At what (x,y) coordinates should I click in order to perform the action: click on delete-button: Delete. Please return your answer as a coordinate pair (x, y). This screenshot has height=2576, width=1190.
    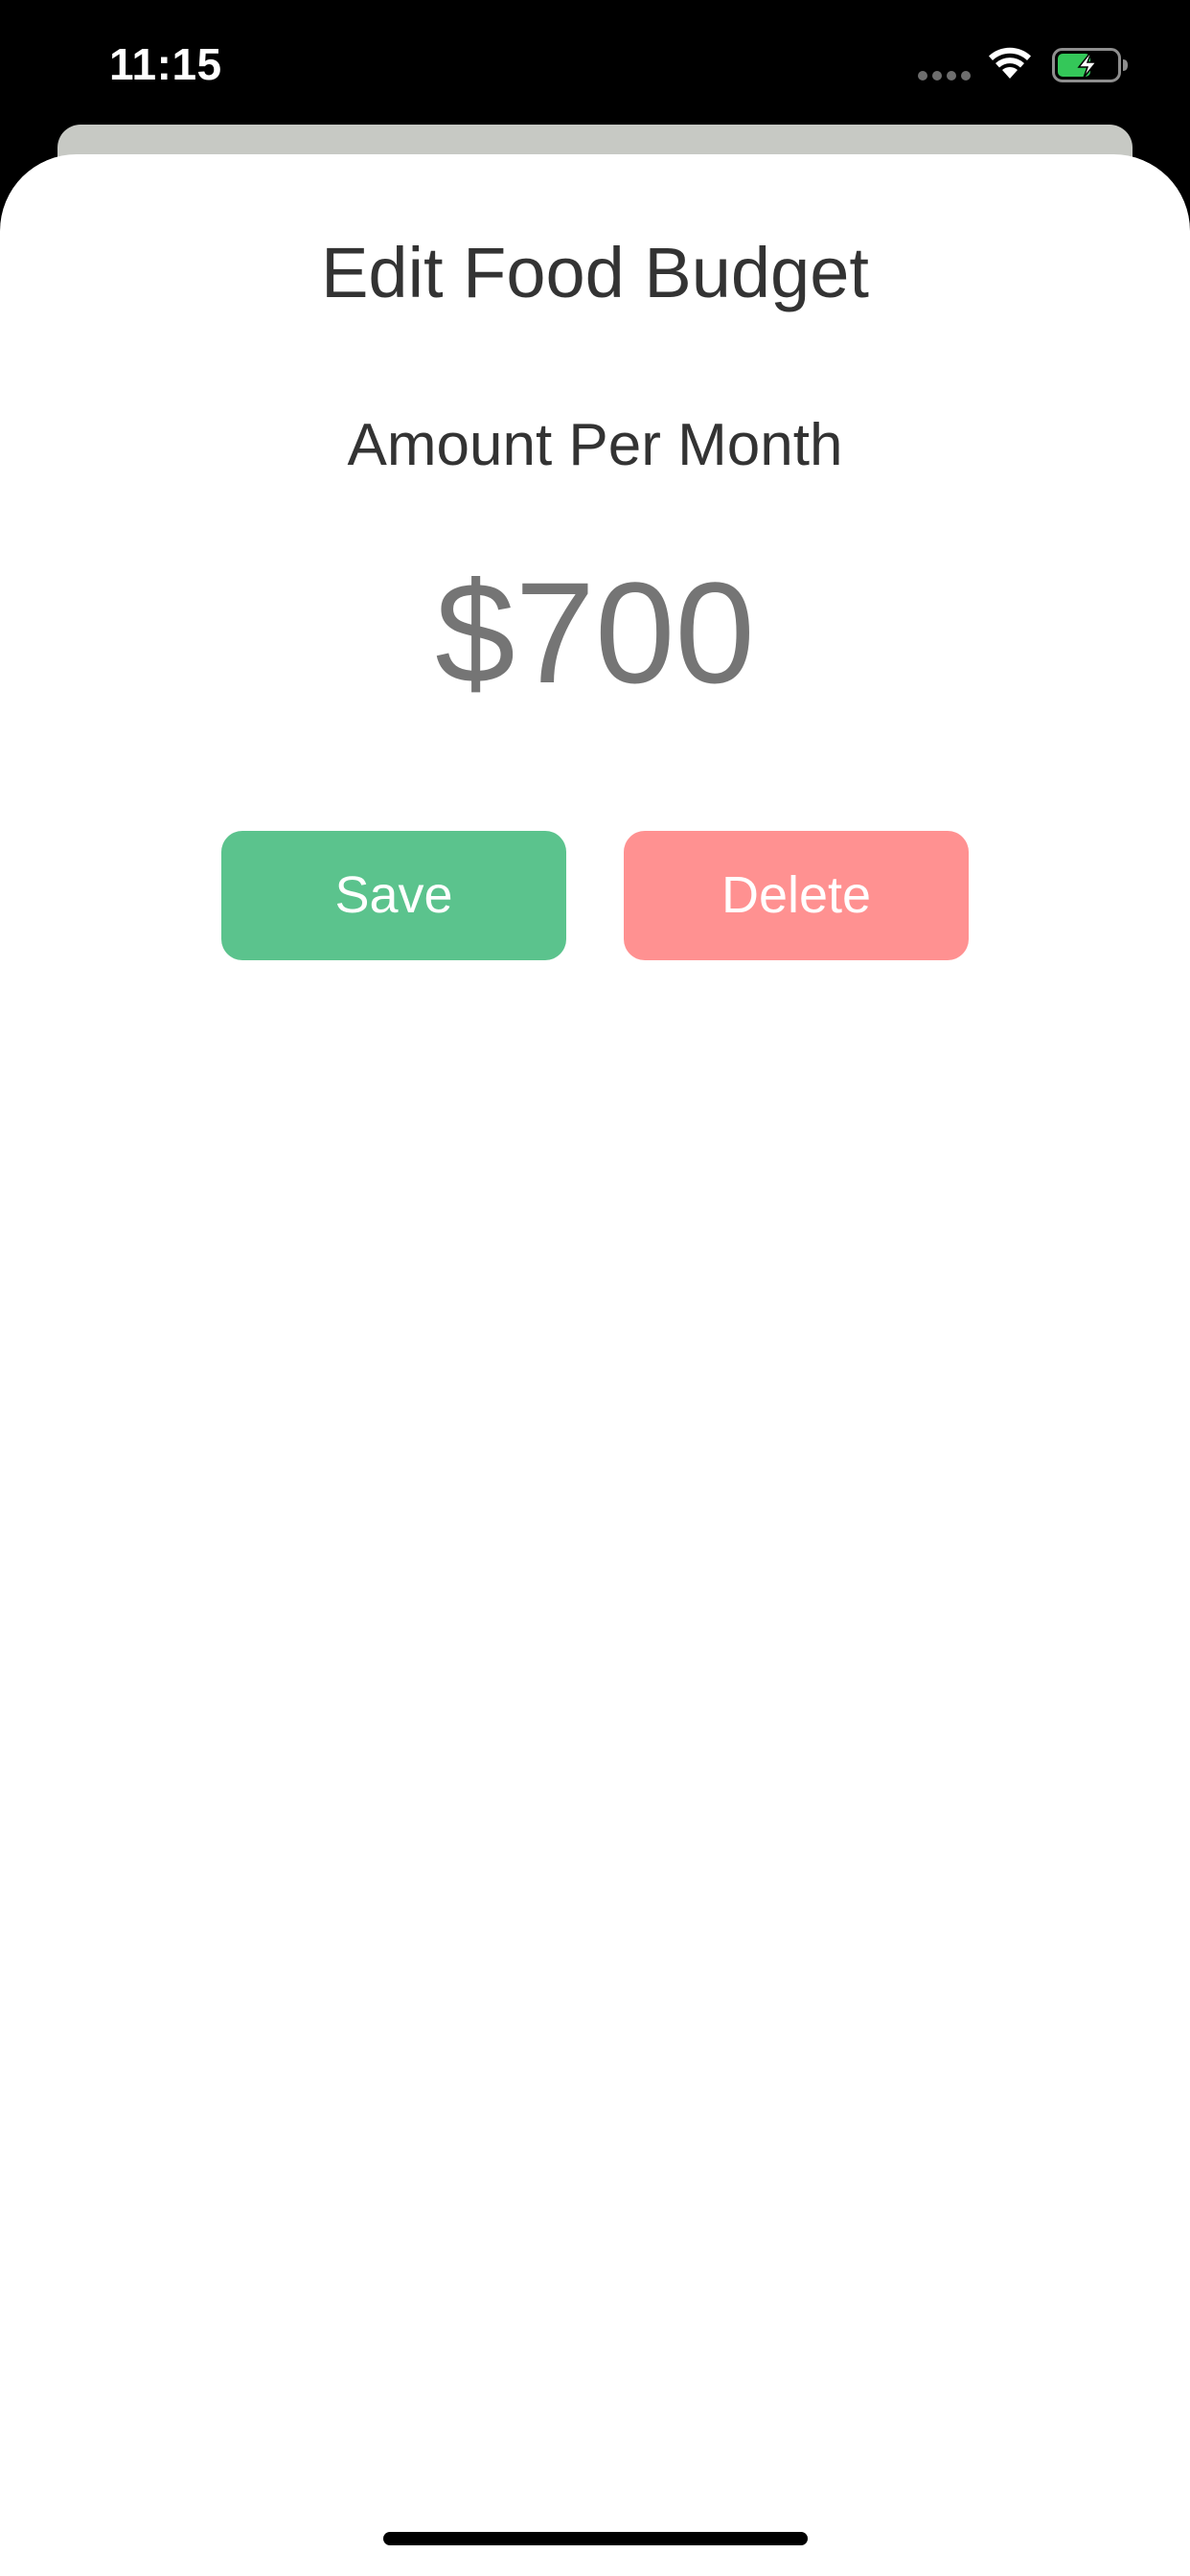
    Looking at the image, I should click on (796, 895).